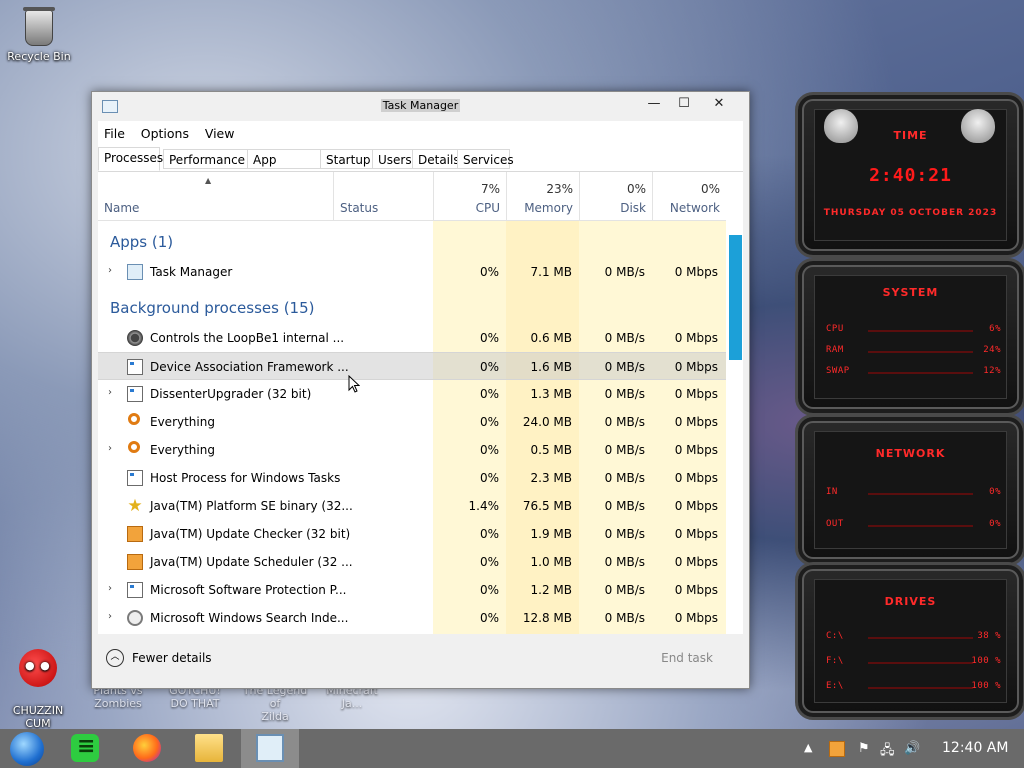 This screenshot has width=1024, height=768. What do you see at coordinates (808, 747) in the screenshot?
I see `show-hidden-icons-icon: ▲` at bounding box center [808, 747].